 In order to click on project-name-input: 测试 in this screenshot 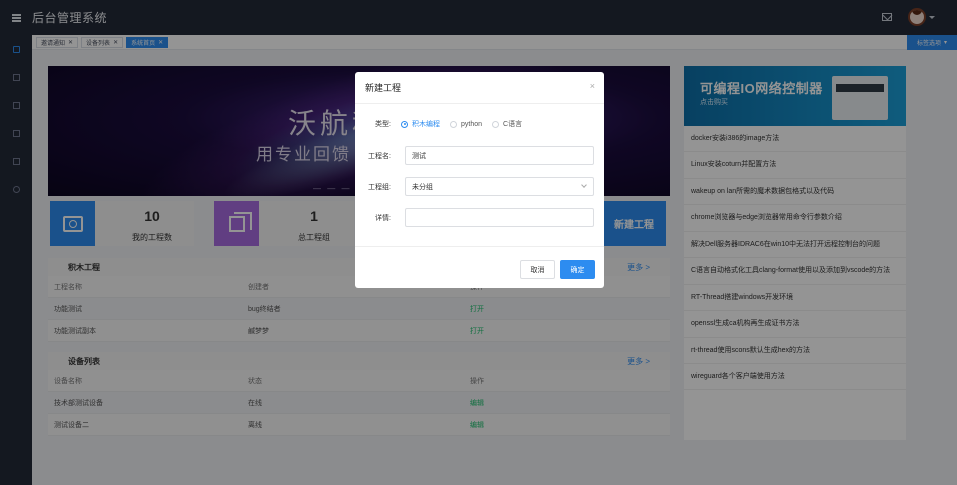, I will do `click(499, 155)`.